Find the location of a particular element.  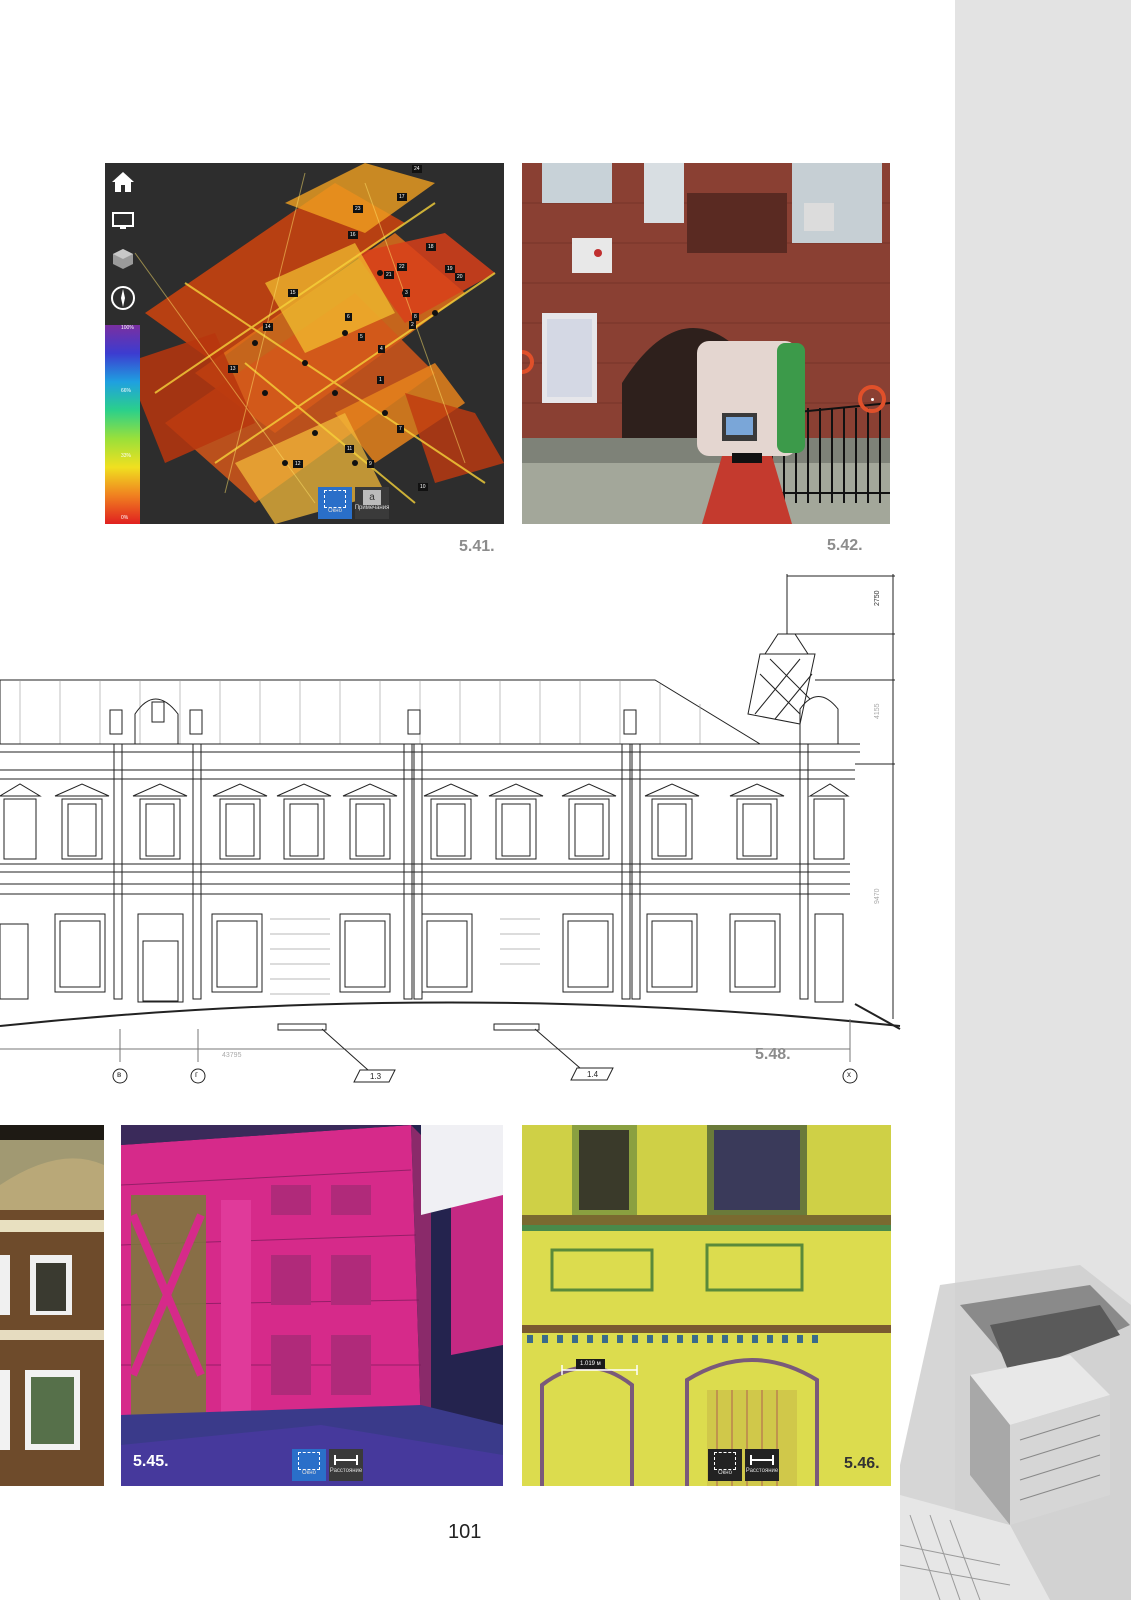

pointcloud-plan-drawing is located at coordinates (304, 343).